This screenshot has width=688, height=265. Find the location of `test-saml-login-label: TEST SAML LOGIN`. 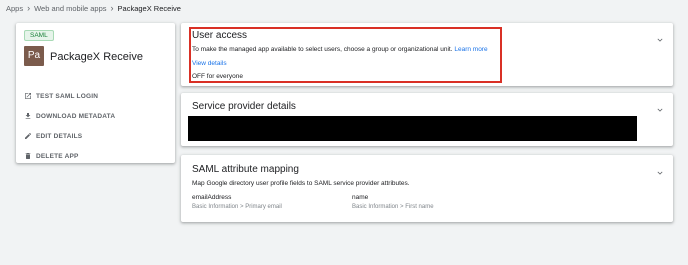

test-saml-login-label: TEST SAML LOGIN is located at coordinates (67, 96).